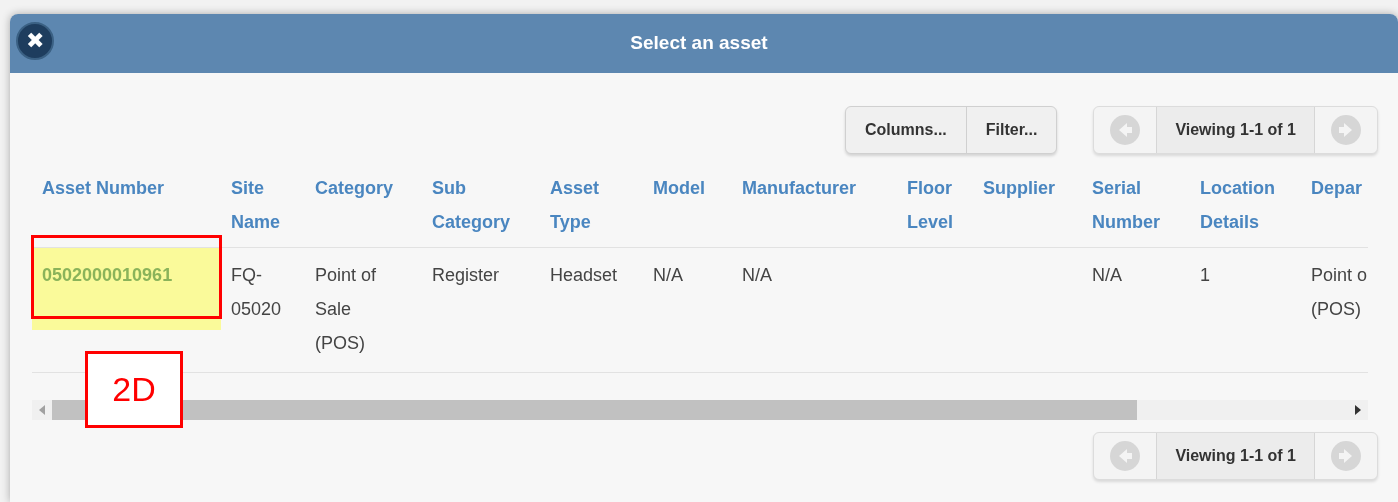 The height and width of the screenshot is (502, 1398). What do you see at coordinates (126, 289) in the screenshot?
I see `asset-number-cell: 0502000010961` at bounding box center [126, 289].